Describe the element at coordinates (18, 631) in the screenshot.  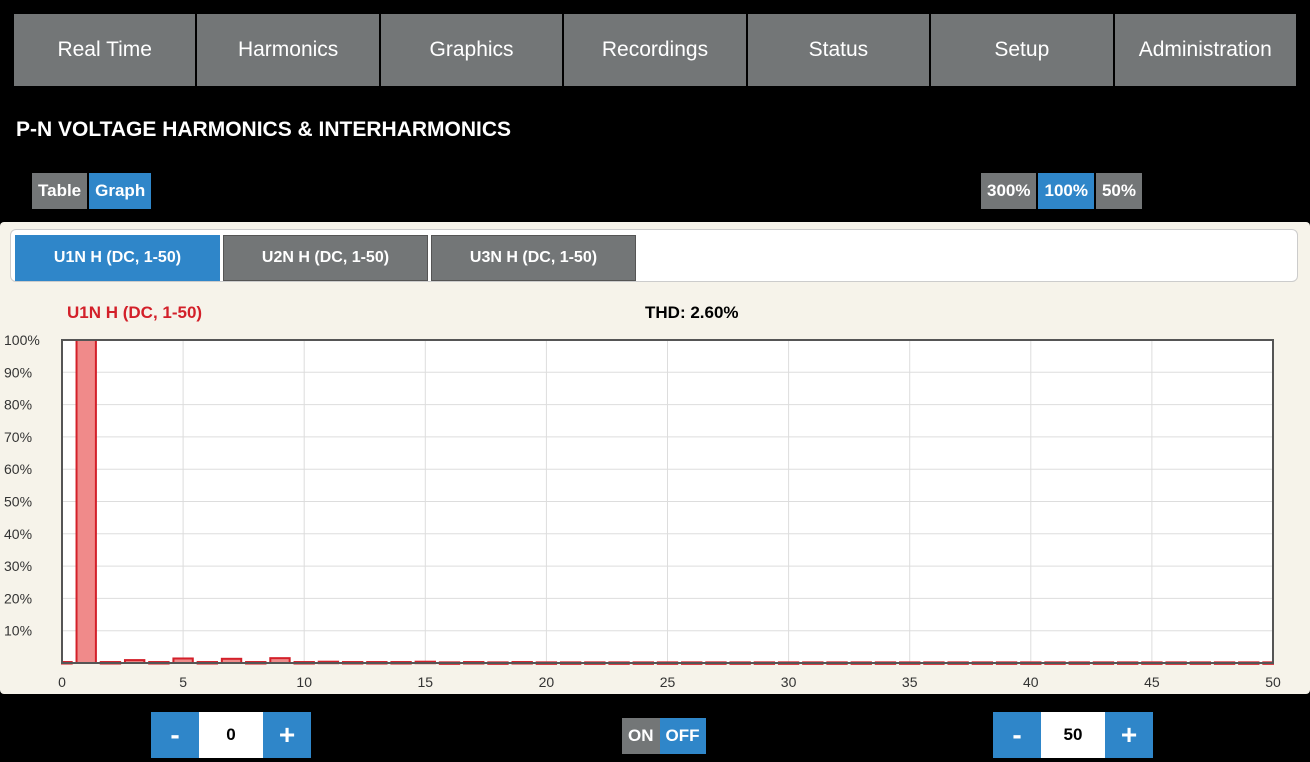
I see `y-tick-label: 10%` at that location.